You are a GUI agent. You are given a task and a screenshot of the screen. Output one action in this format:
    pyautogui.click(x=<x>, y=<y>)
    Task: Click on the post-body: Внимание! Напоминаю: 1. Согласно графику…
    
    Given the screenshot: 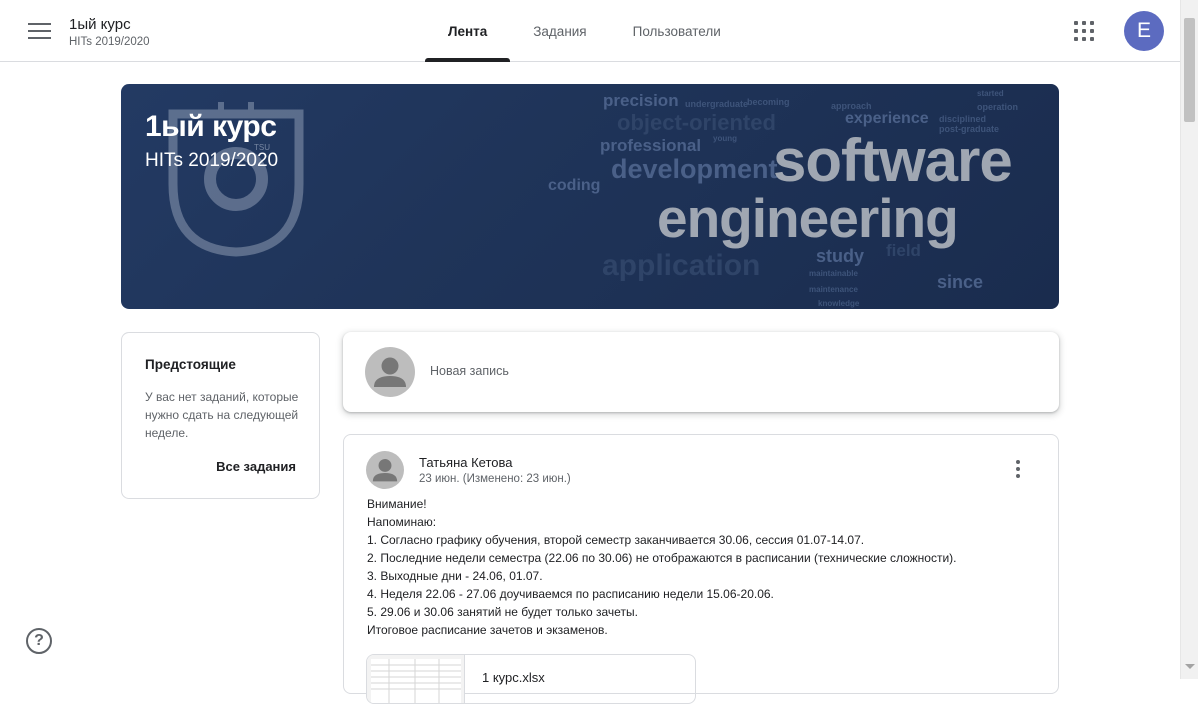 What is the action you would take?
    pyautogui.click(x=707, y=567)
    